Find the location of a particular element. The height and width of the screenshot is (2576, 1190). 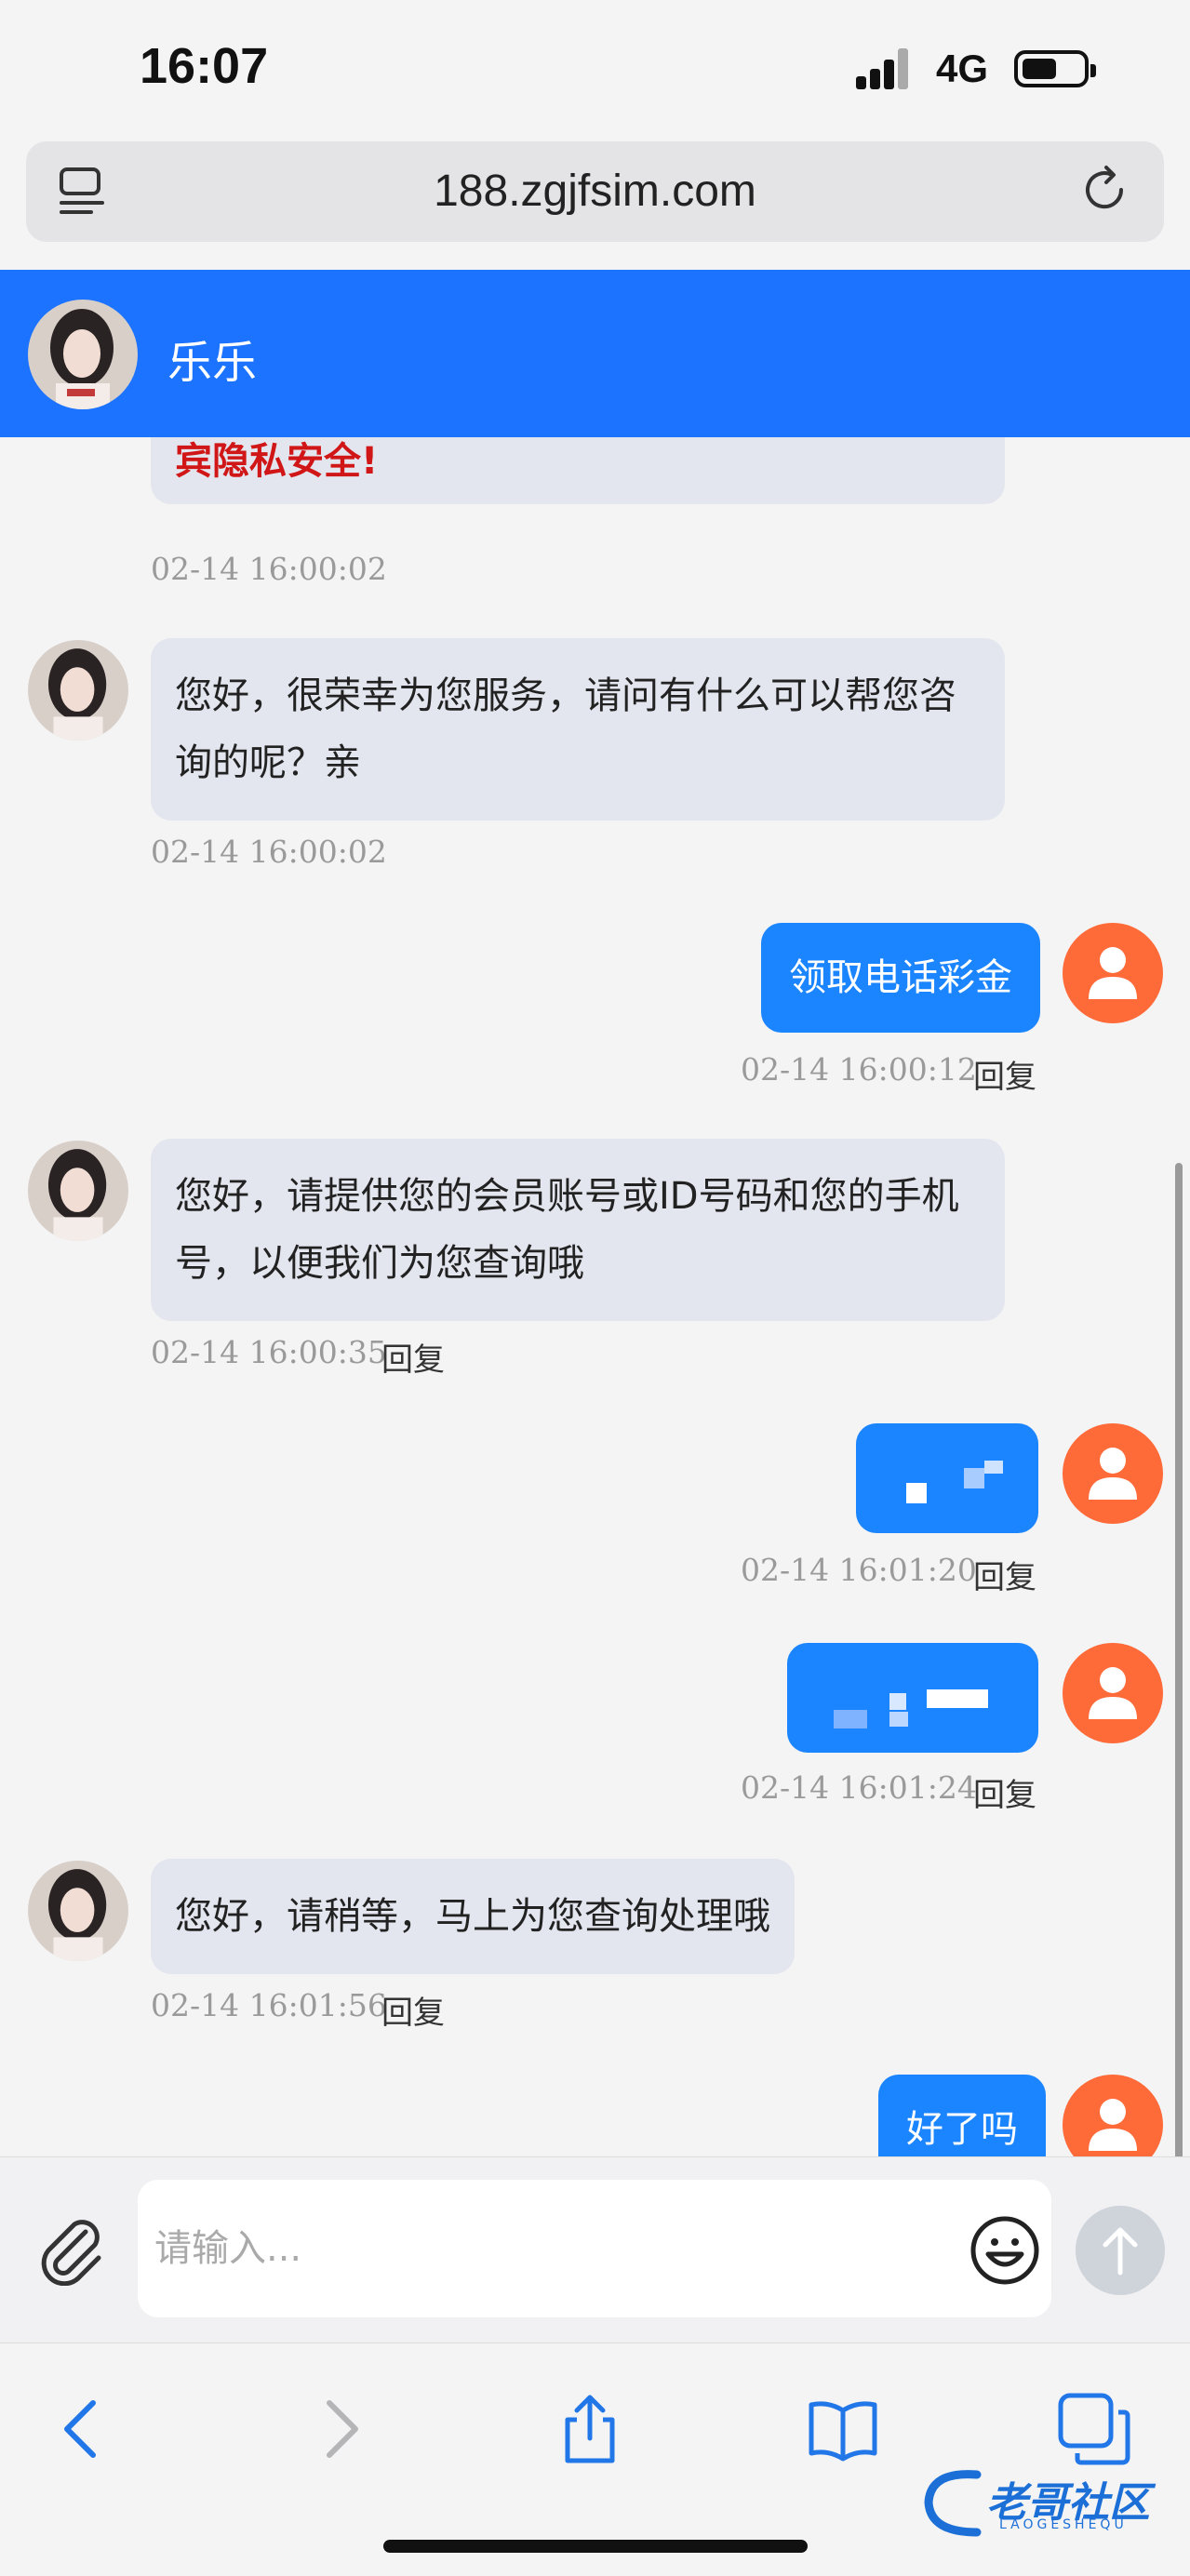

message-bubble-agent: 您好，请稍等，马上为您查询处理哦 is located at coordinates (473, 1916).